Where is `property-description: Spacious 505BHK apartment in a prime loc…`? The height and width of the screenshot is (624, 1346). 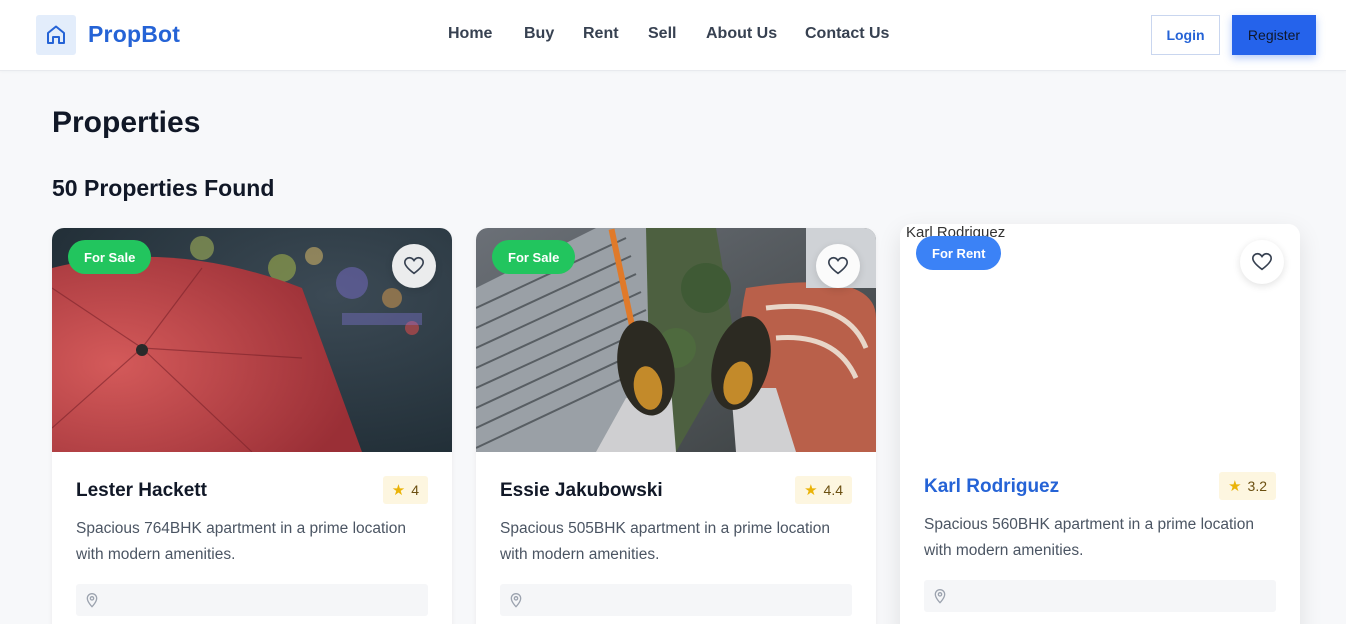
property-description: Spacious 505BHK apartment in a prime loc… is located at coordinates (665, 541).